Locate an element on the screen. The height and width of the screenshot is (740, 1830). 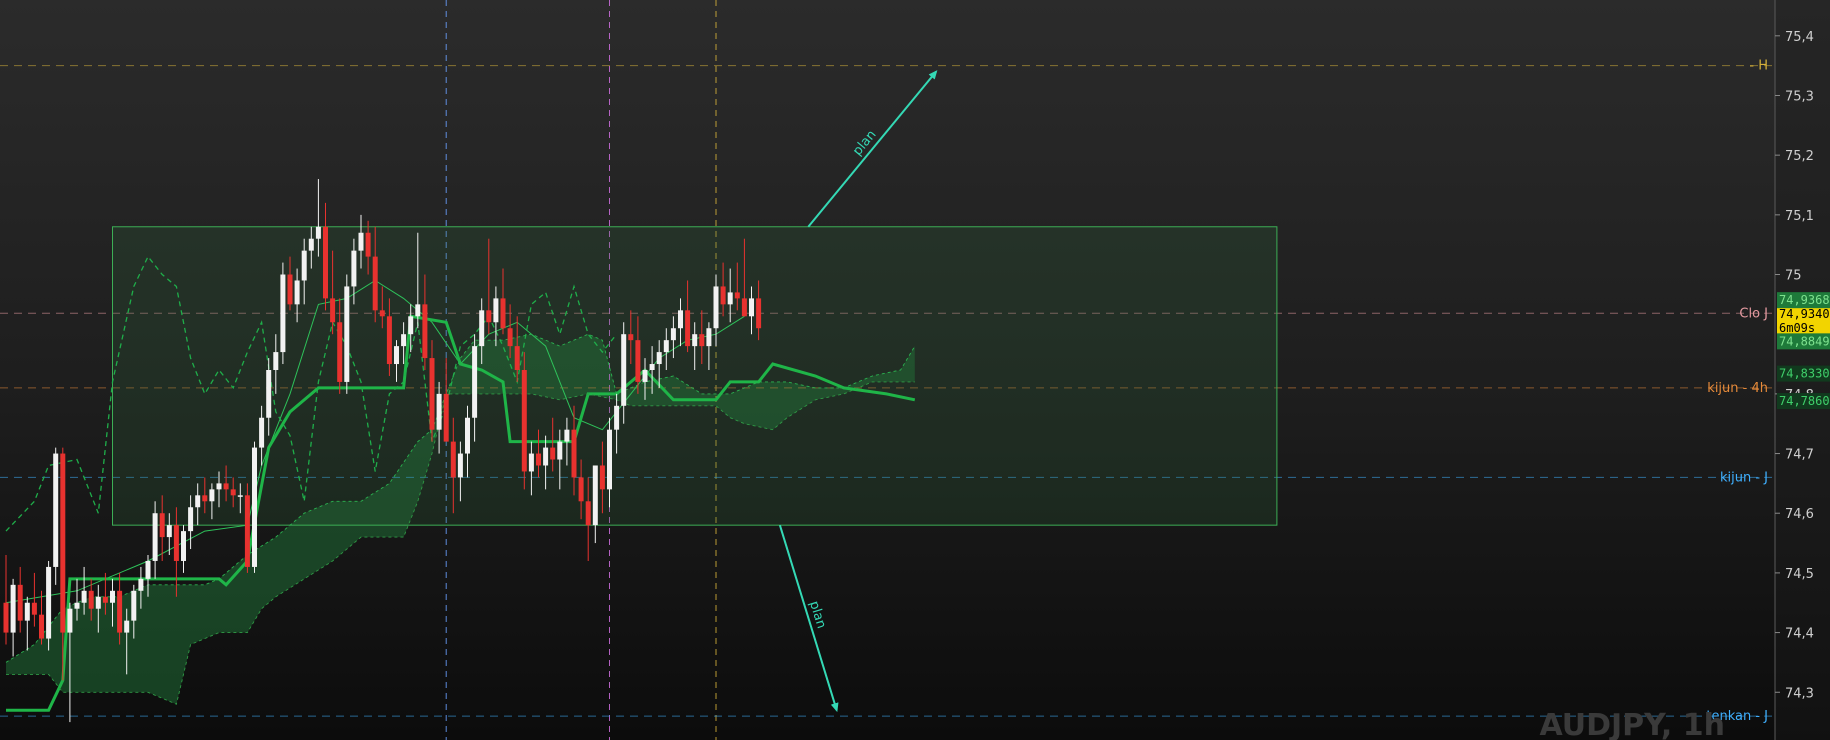
price-tag-5: 74,7860 is located at coordinates (1804, 401).